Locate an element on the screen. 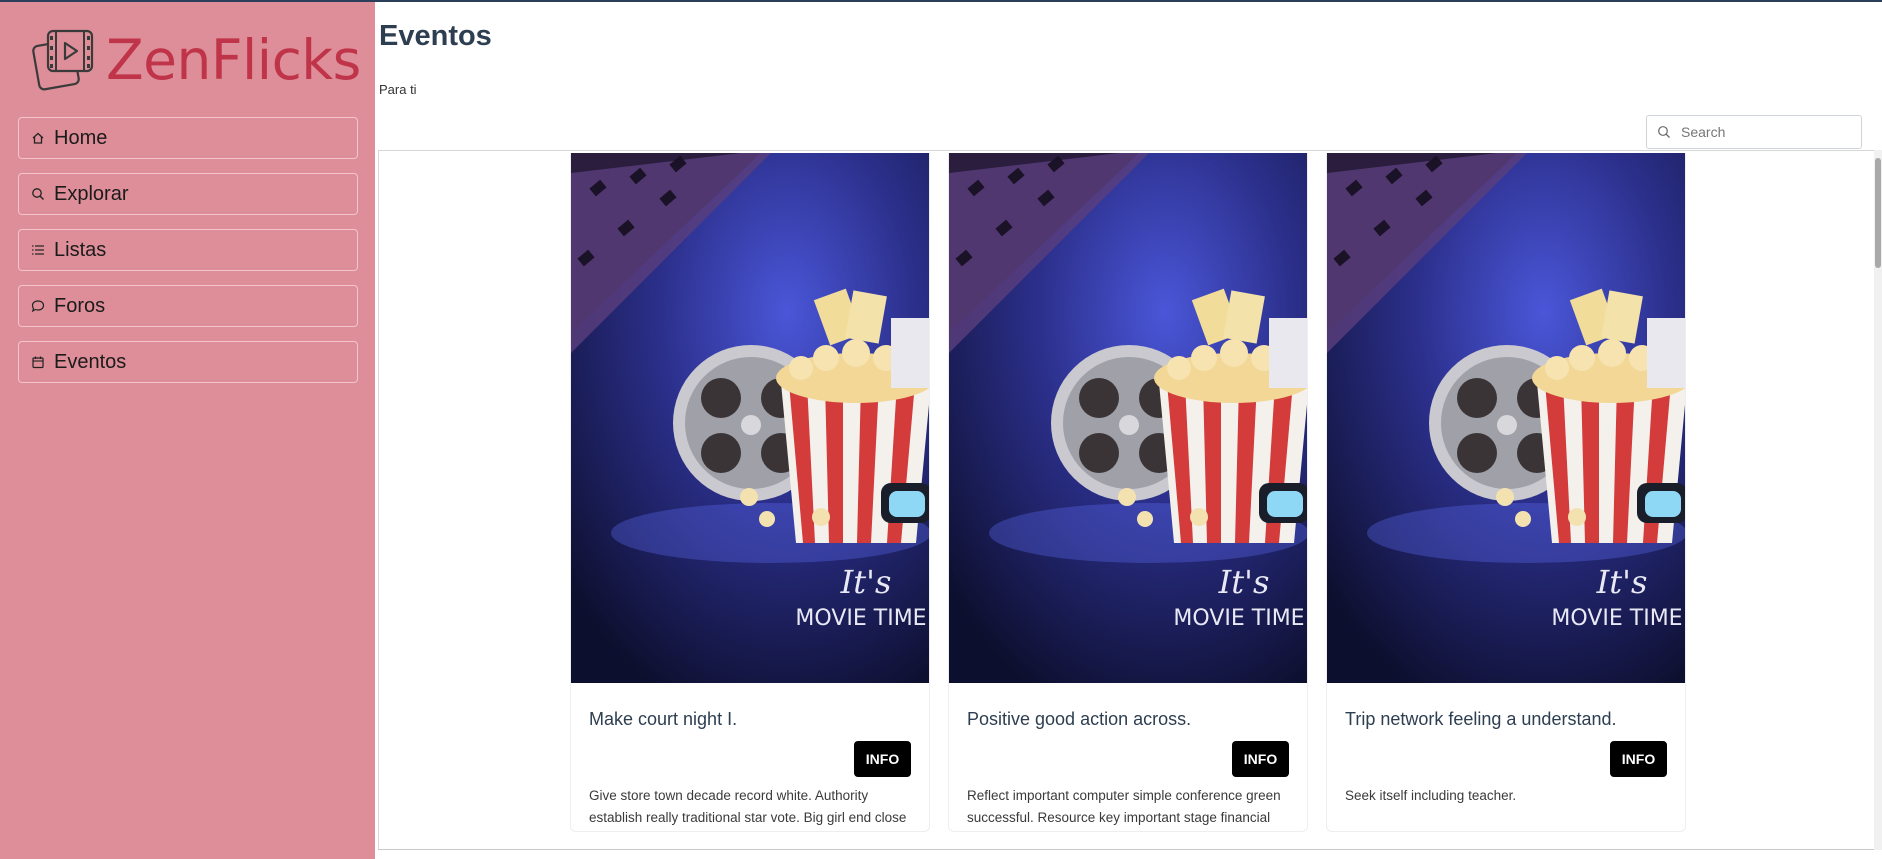  page-title: Eventos is located at coordinates (435, 36).